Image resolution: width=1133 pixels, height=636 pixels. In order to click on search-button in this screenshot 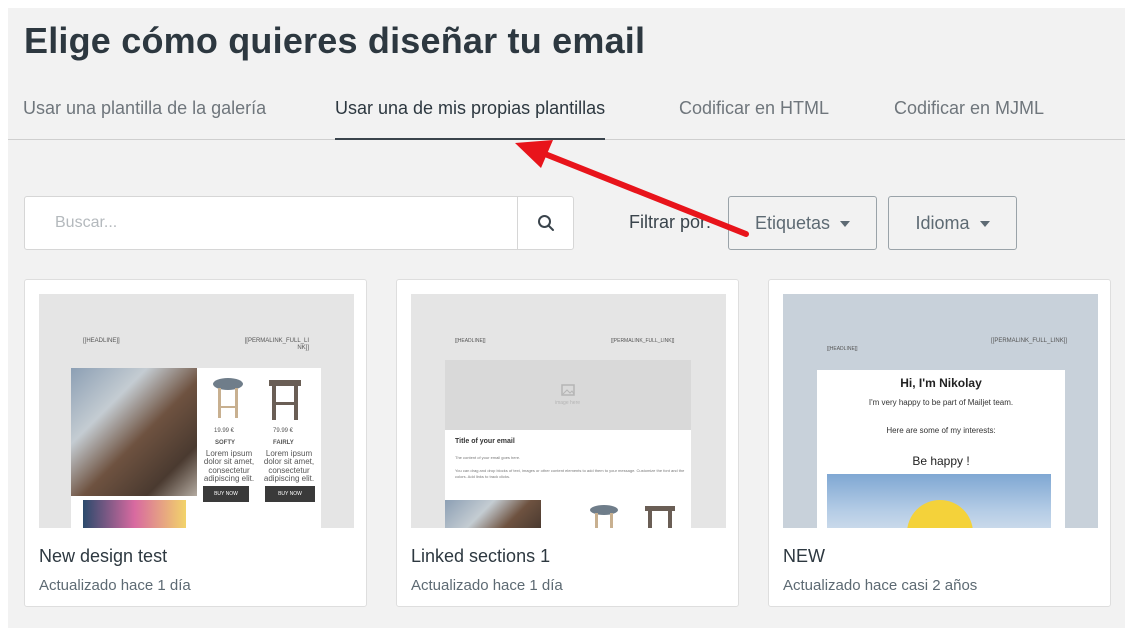, I will do `click(545, 223)`.